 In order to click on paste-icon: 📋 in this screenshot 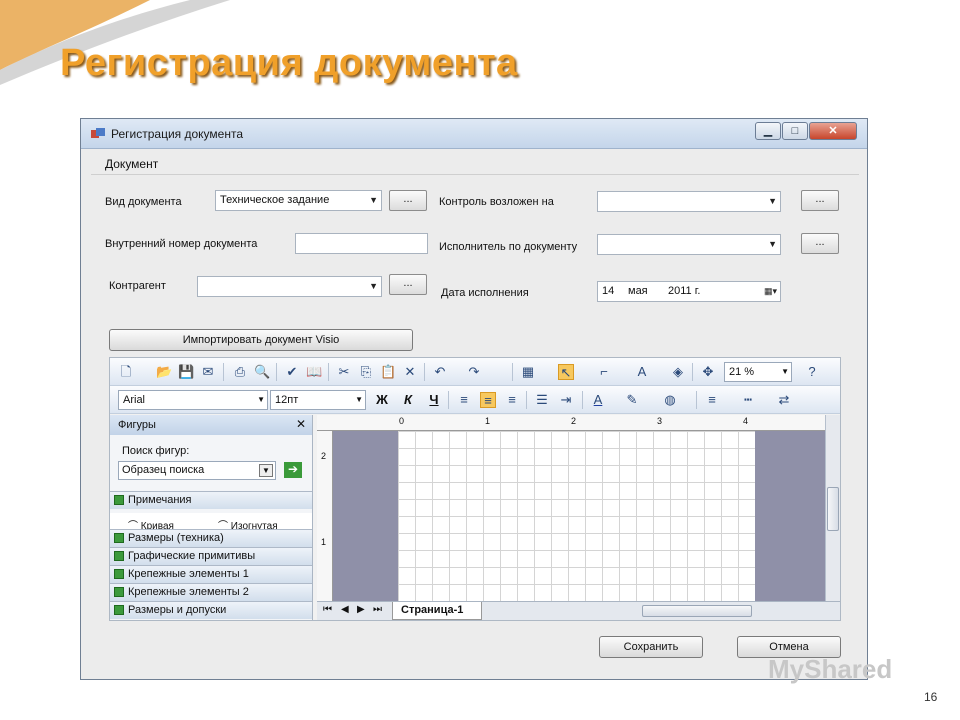, I will do `click(388, 372)`.